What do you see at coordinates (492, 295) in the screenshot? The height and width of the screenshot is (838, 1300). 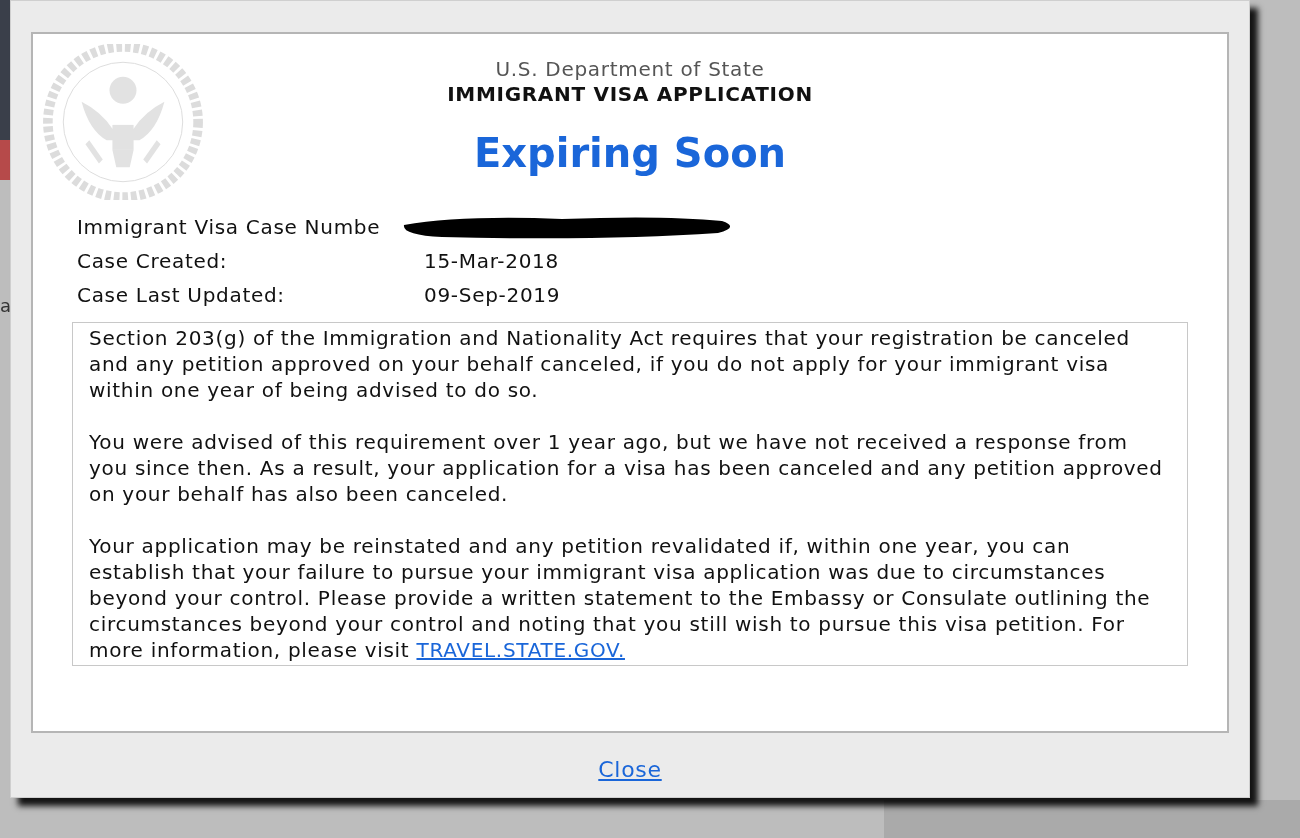 I see `field-value: 09-Sep-2019` at bounding box center [492, 295].